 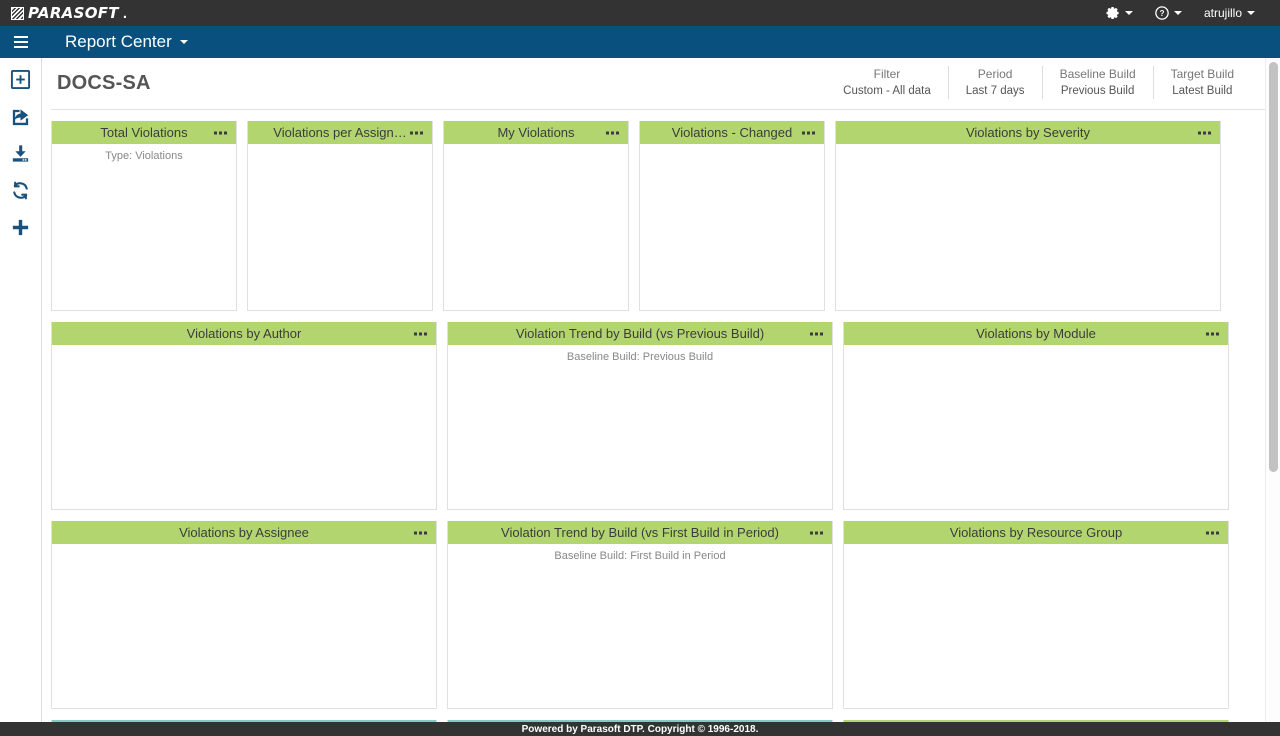 What do you see at coordinates (1119, 13) in the screenshot?
I see `settings-menu` at bounding box center [1119, 13].